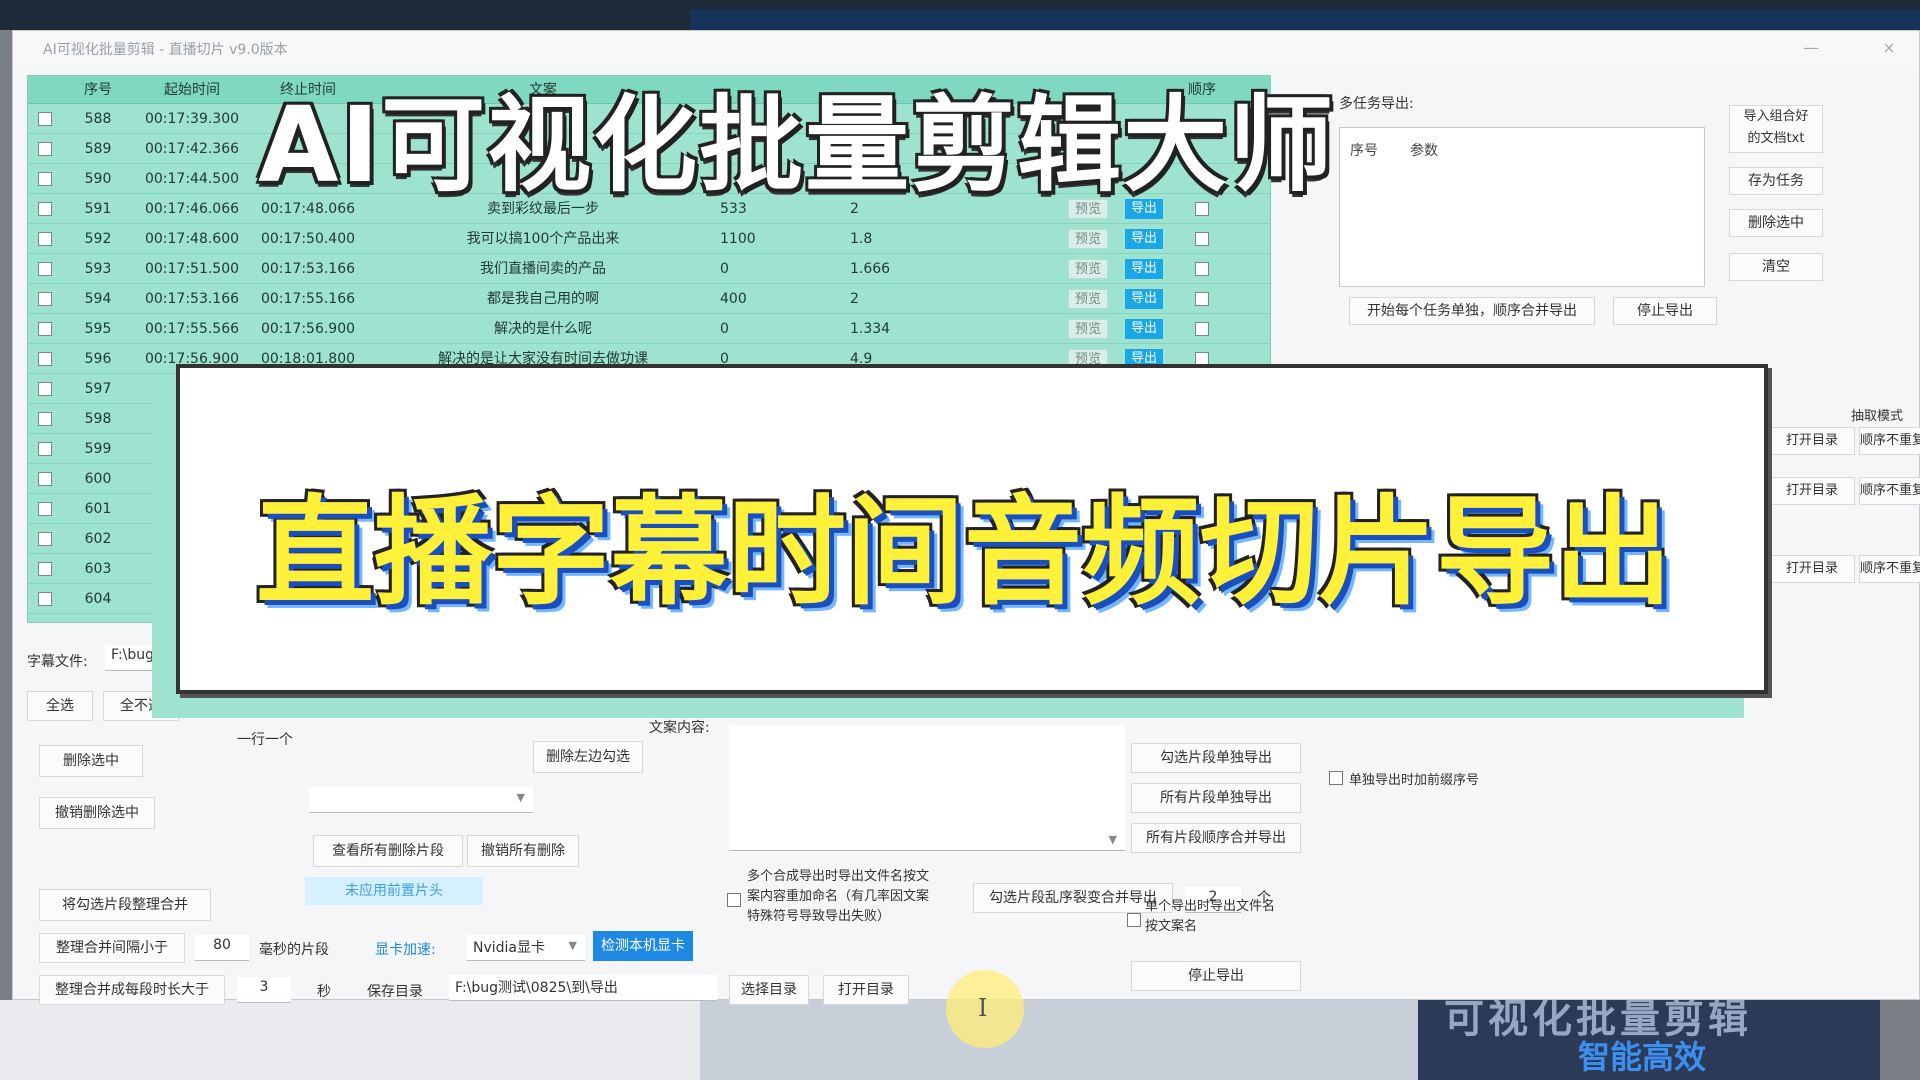  What do you see at coordinates (1522, 207) in the screenshot?
I see `multitask-list: 序号 参数` at bounding box center [1522, 207].